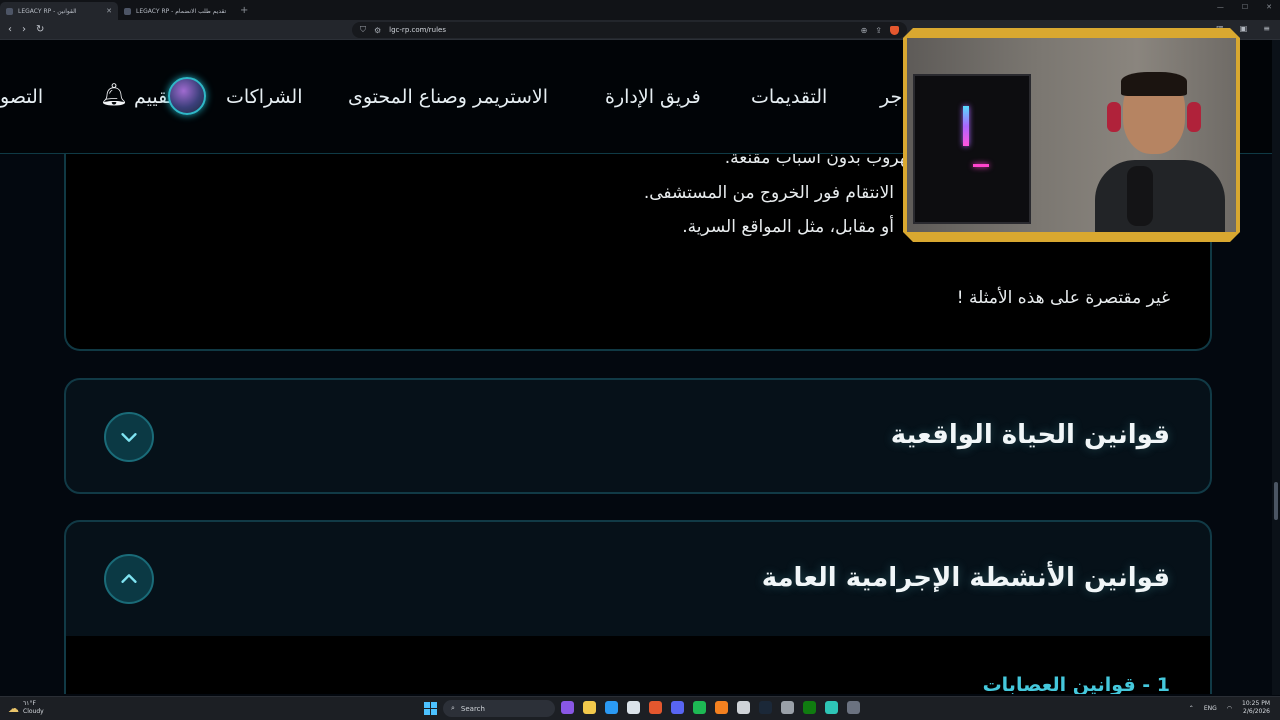 Image resolution: width=1280 pixels, height=720 pixels. What do you see at coordinates (699, 707) in the screenshot?
I see `spotify-icon` at bounding box center [699, 707].